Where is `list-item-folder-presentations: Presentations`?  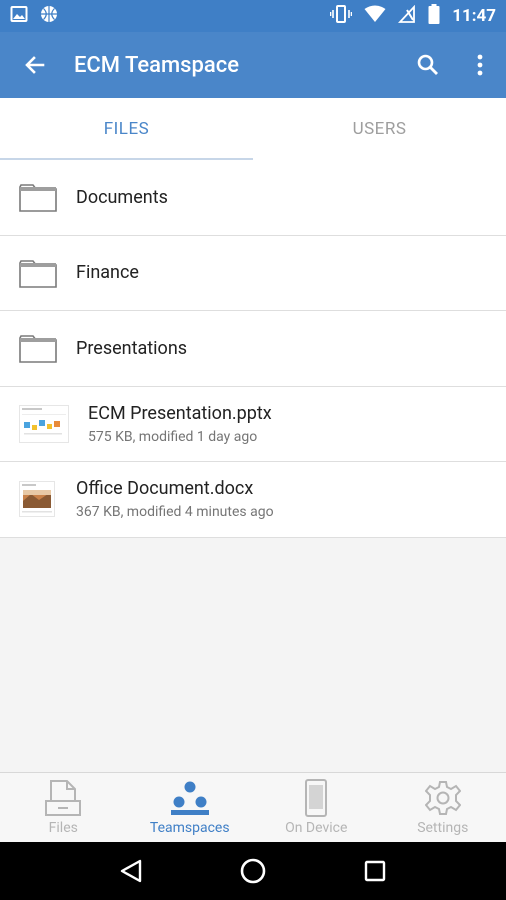
list-item-folder-presentations: Presentations is located at coordinates (253, 349).